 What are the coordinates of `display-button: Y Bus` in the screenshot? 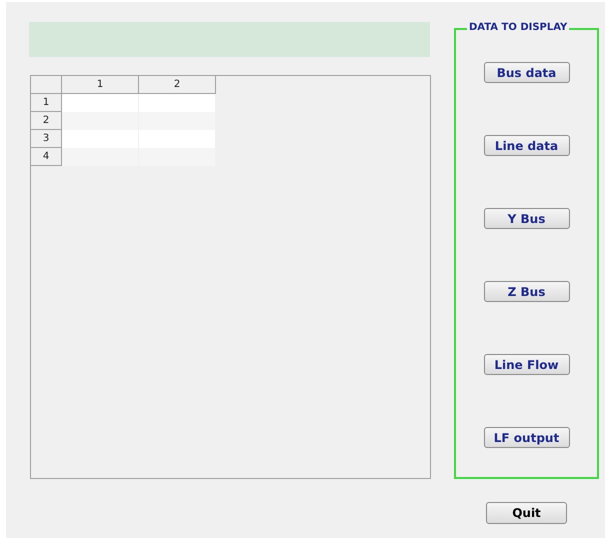 It's located at (527, 218).